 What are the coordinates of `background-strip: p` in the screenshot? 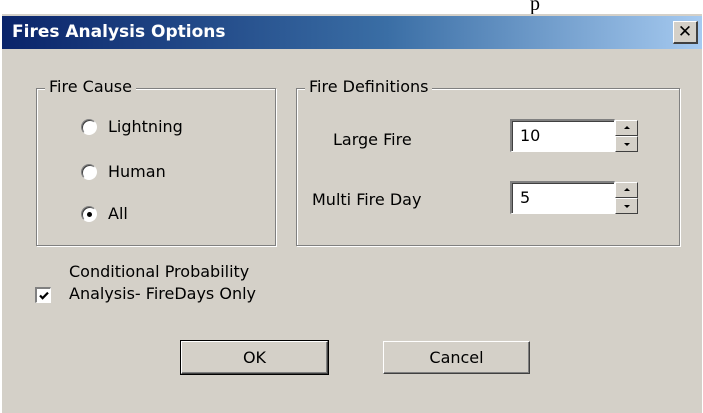 It's located at (351, 7).